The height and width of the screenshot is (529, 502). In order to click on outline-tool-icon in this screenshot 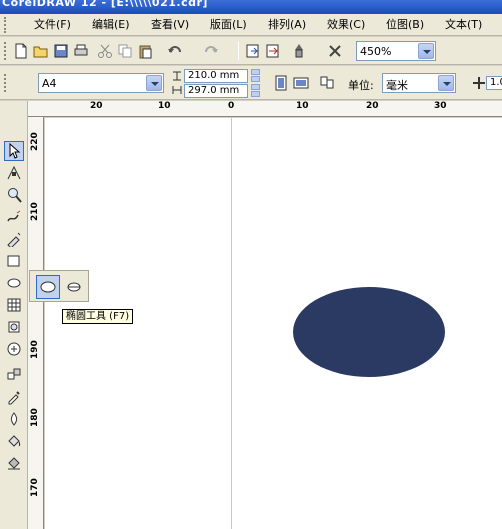, I will do `click(14, 419)`.